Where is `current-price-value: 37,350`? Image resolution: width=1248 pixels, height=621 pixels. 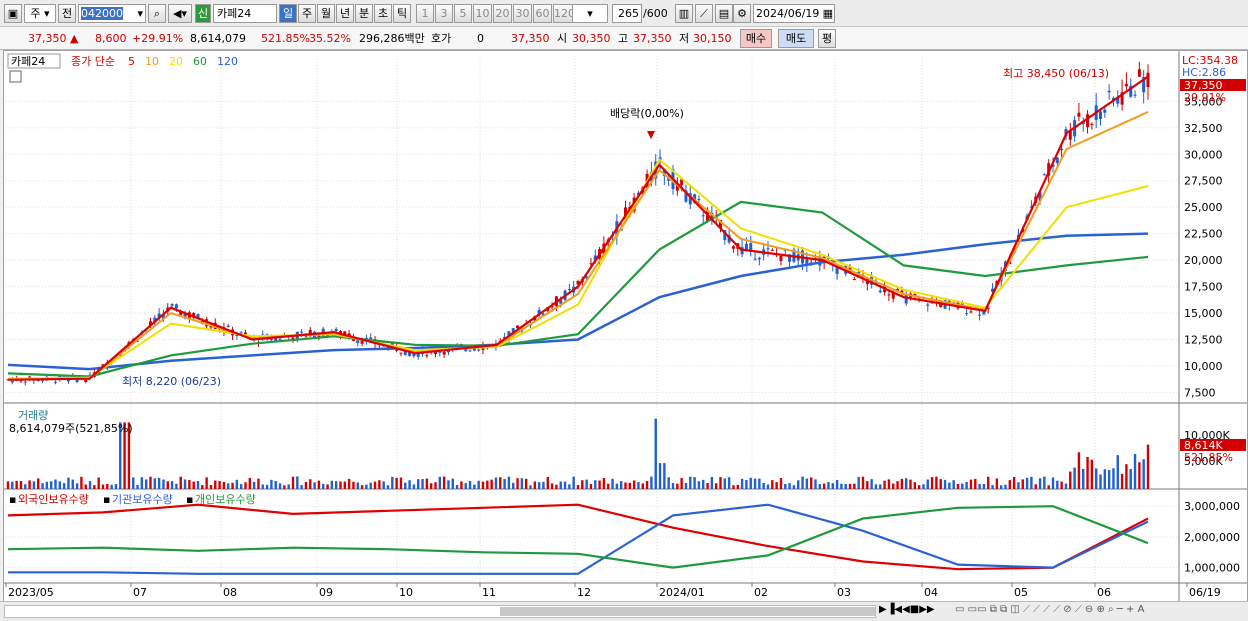 current-price-value: 37,350 is located at coordinates (47, 38).